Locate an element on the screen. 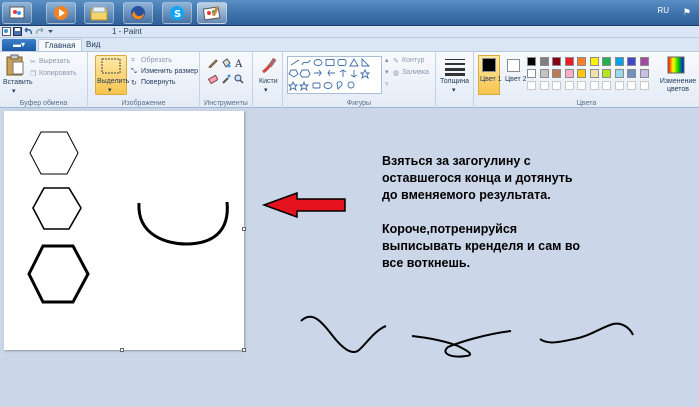 The image size is (699, 407). hexagon-medium is located at coordinates (57, 208).